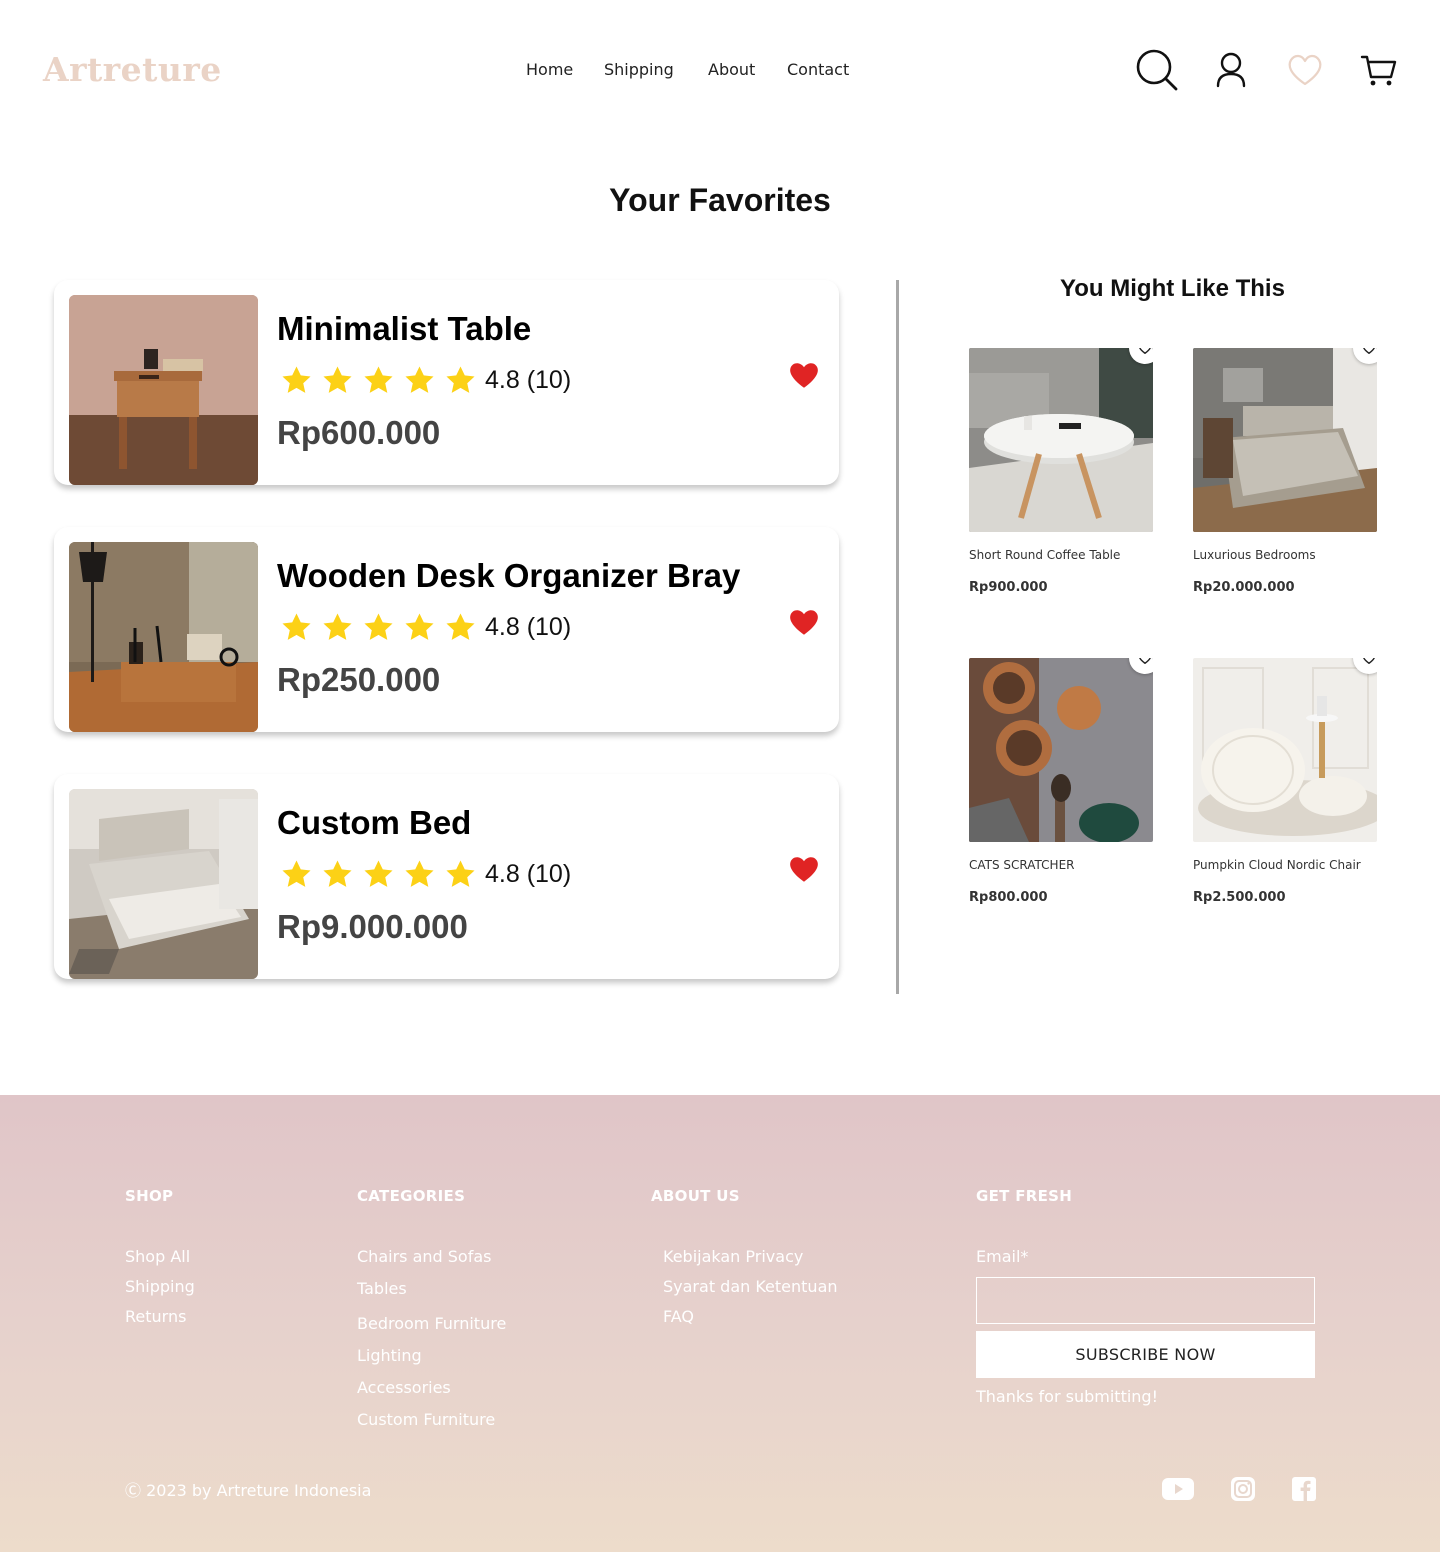  What do you see at coordinates (411, 1196) in the screenshot?
I see `footer-heading-categories: CATEGORIES` at bounding box center [411, 1196].